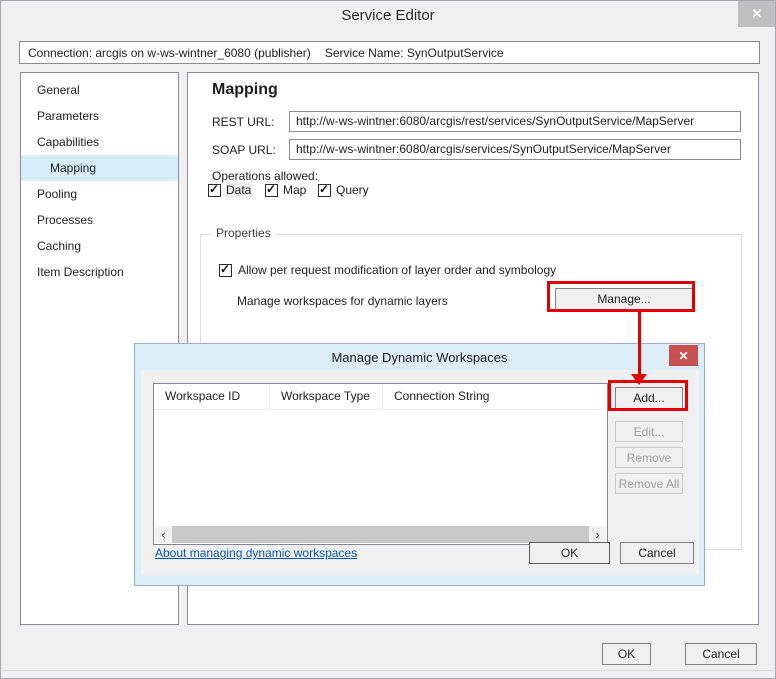 Image resolution: width=776 pixels, height=679 pixels. I want to click on sidebar-item-parameters: Parameters, so click(99, 116).